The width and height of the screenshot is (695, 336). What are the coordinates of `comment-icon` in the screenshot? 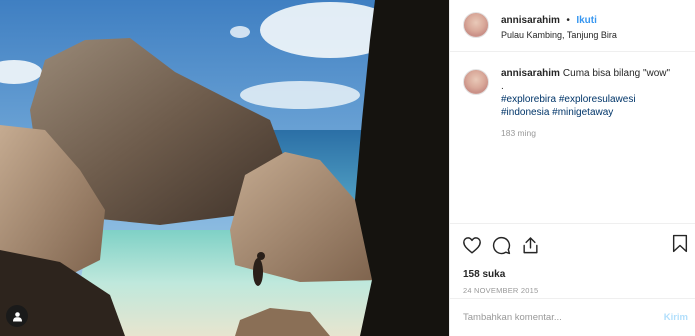 It's located at (501, 245).